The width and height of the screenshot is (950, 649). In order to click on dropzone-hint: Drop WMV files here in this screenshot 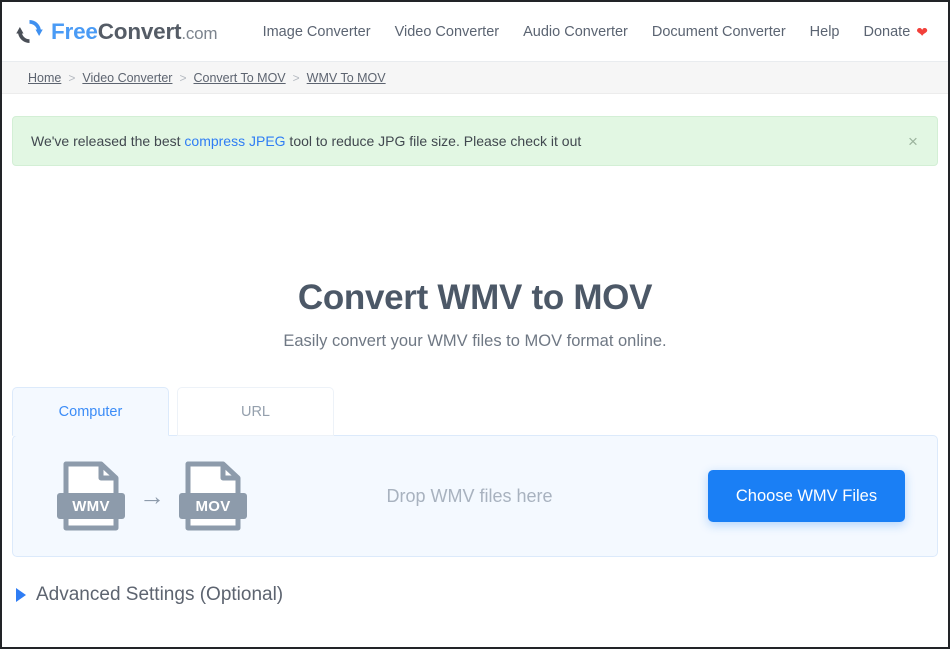, I will do `click(469, 495)`.